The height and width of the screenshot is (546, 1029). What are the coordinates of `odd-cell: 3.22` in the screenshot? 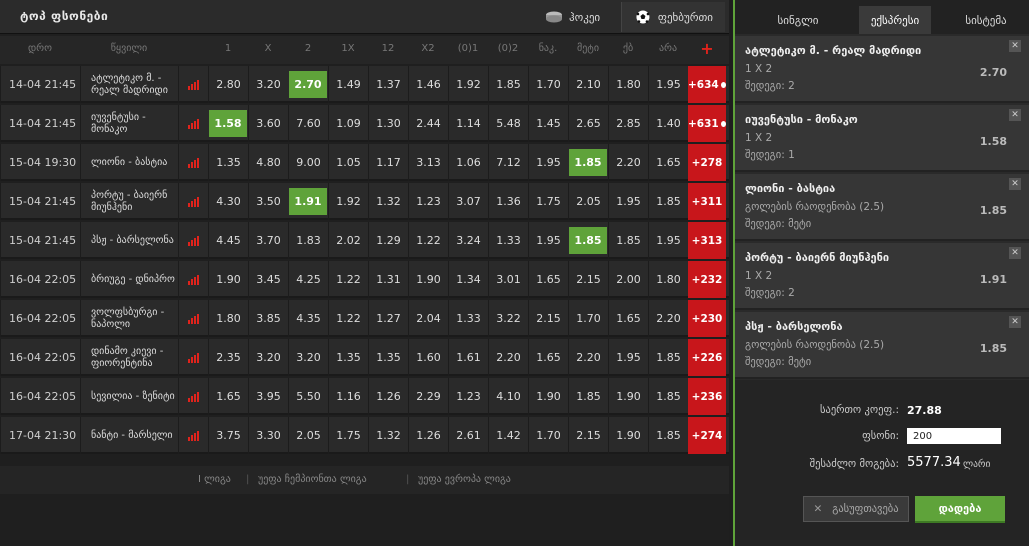 It's located at (508, 318).